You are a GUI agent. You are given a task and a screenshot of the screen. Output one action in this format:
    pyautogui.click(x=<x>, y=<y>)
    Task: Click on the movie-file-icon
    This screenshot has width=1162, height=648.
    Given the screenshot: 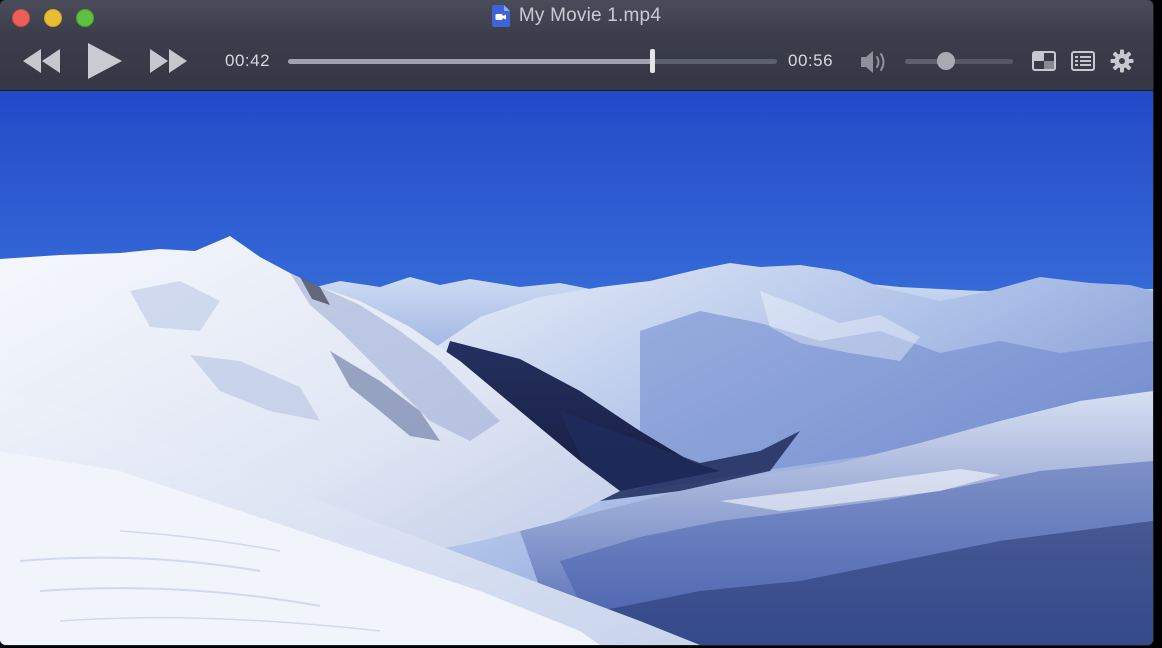 What is the action you would take?
    pyautogui.click(x=500, y=16)
    